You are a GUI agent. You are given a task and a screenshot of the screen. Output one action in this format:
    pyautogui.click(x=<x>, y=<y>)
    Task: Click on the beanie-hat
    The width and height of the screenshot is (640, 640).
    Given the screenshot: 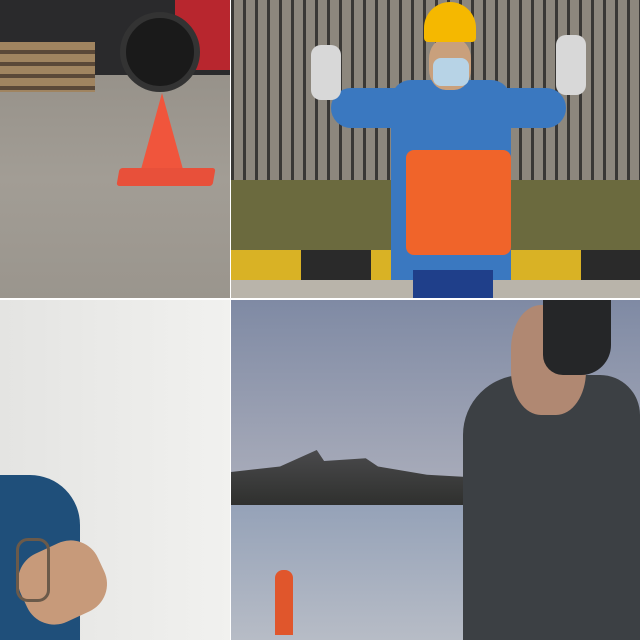 What is the action you would take?
    pyautogui.click(x=577, y=337)
    